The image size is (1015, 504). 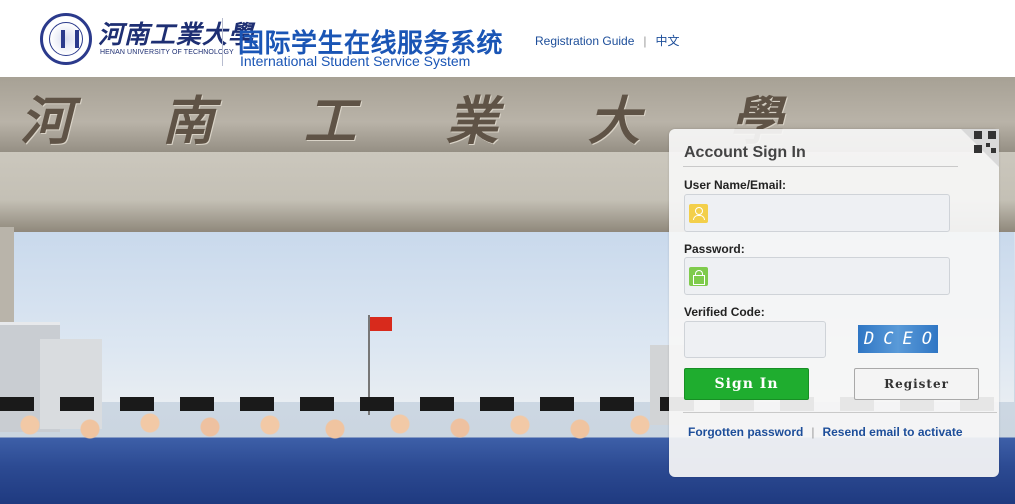 I want to click on university-seal-icon, so click(x=66, y=39).